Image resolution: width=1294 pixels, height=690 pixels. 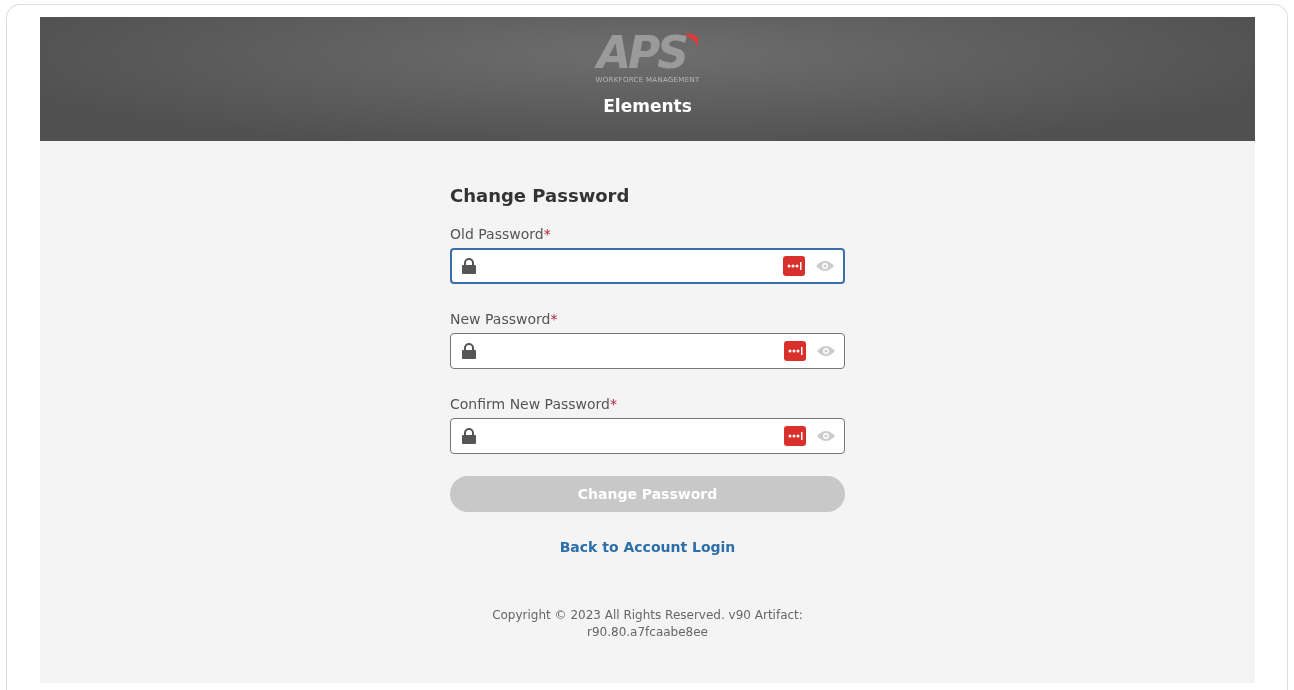 What do you see at coordinates (501, 234) in the screenshot?
I see `field-label: Old Password*` at bounding box center [501, 234].